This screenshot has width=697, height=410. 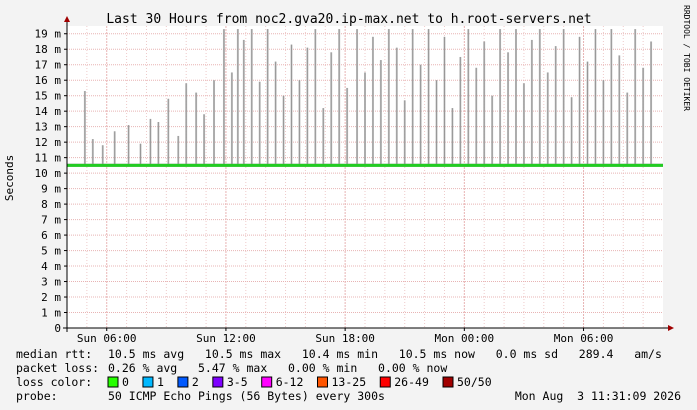 What do you see at coordinates (125, 382) in the screenshot?
I see `loss-color-item-label: 0` at bounding box center [125, 382].